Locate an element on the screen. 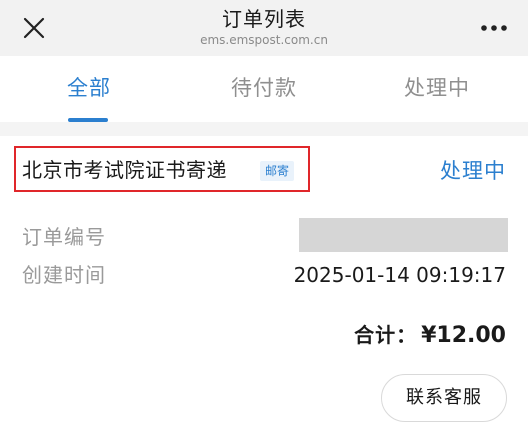 The width and height of the screenshot is (528, 429). order-status: 处理中 is located at coordinates (473, 171).